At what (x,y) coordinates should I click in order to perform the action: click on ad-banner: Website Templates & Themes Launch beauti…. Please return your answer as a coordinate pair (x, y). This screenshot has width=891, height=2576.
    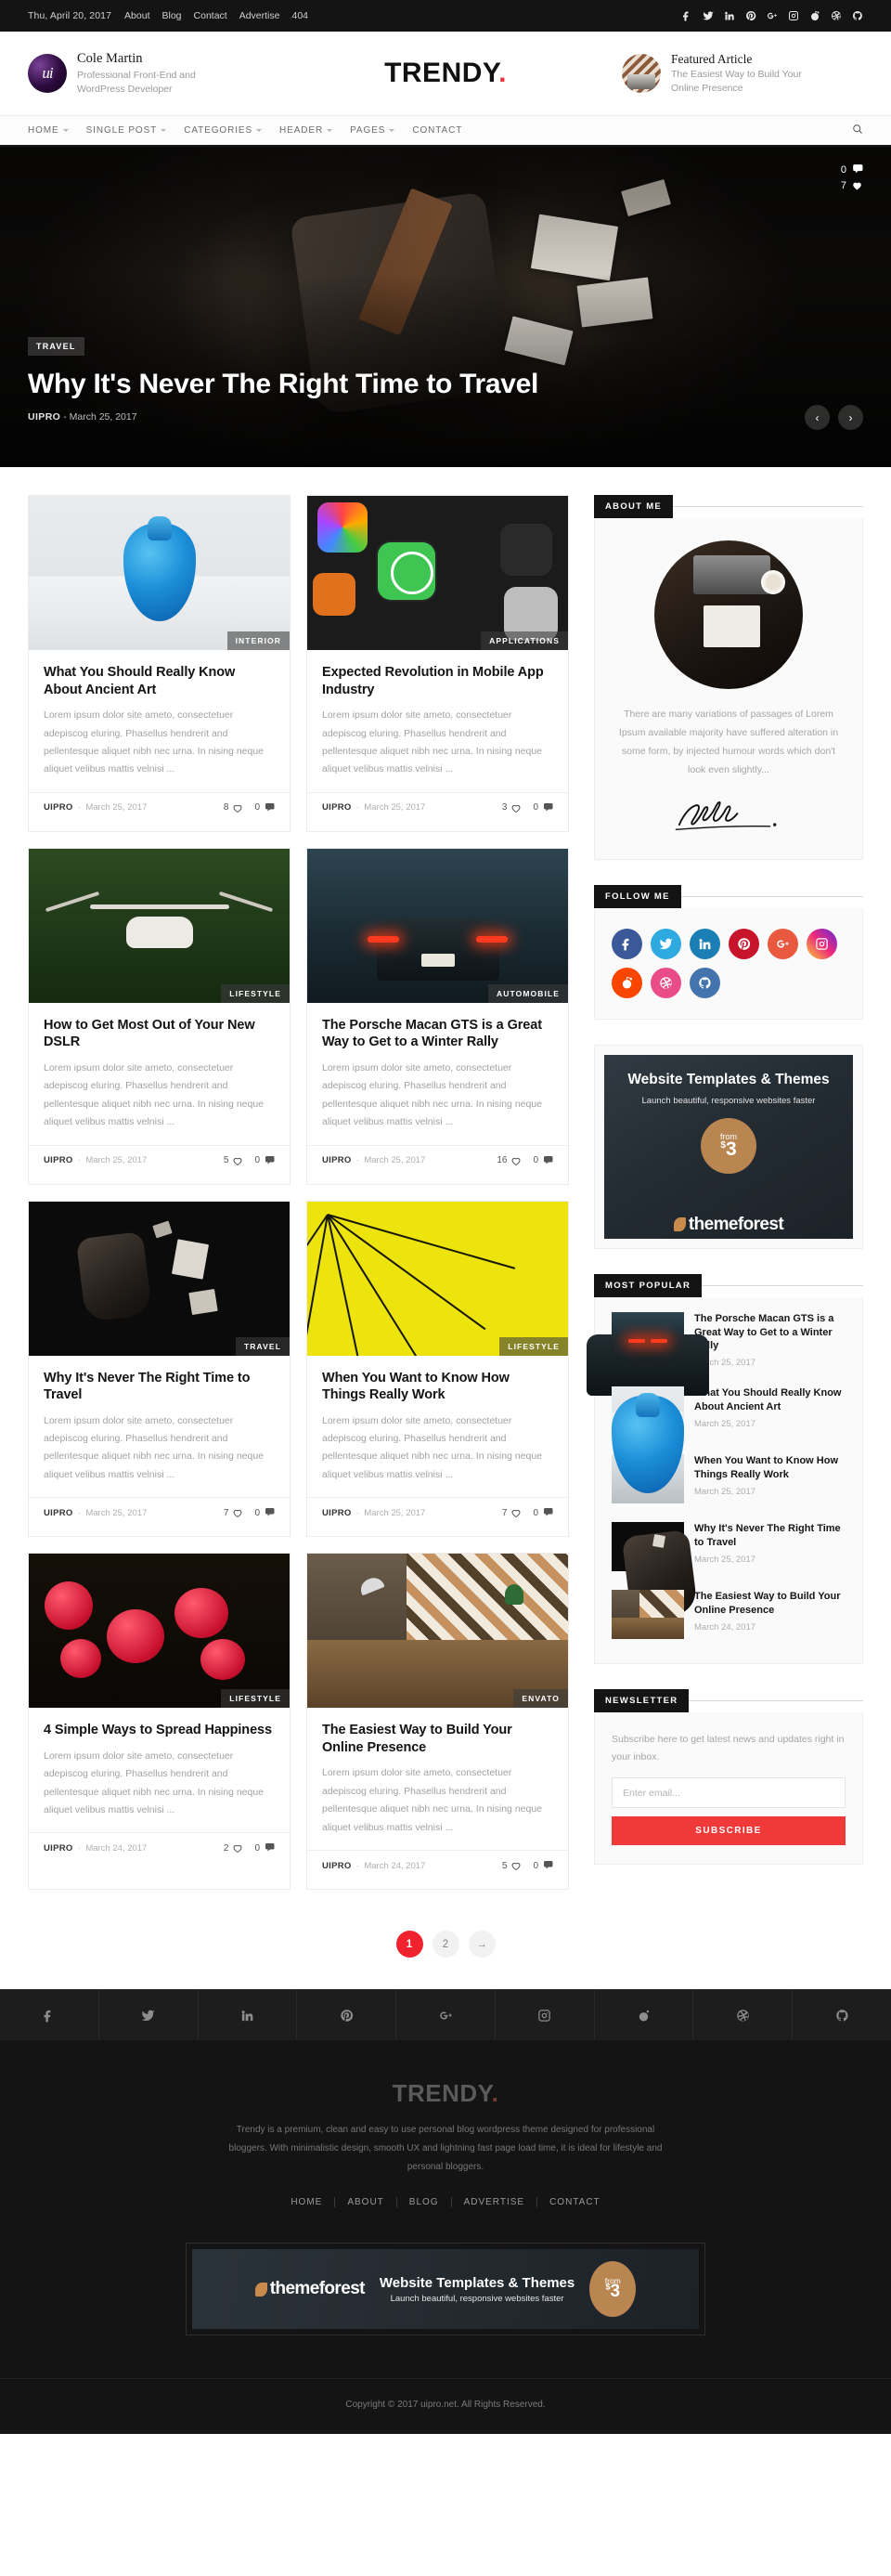
    Looking at the image, I should click on (728, 1146).